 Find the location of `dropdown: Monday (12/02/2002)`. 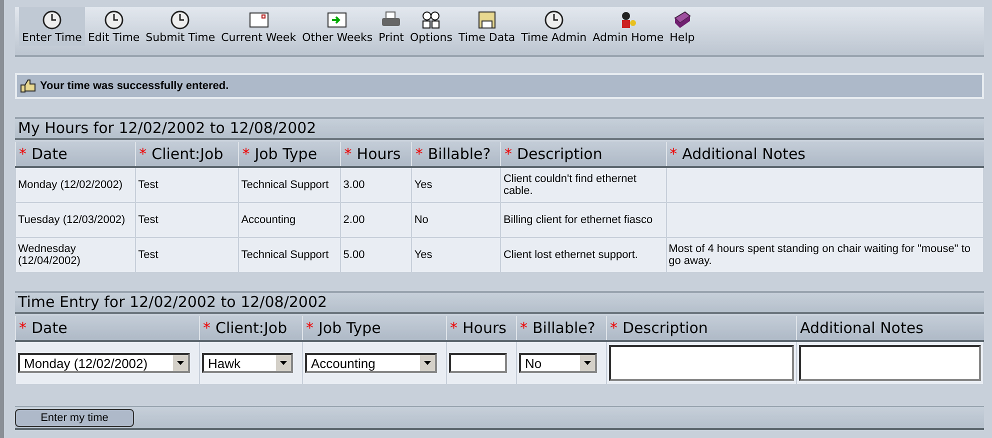

dropdown: Monday (12/02/2002) is located at coordinates (104, 363).